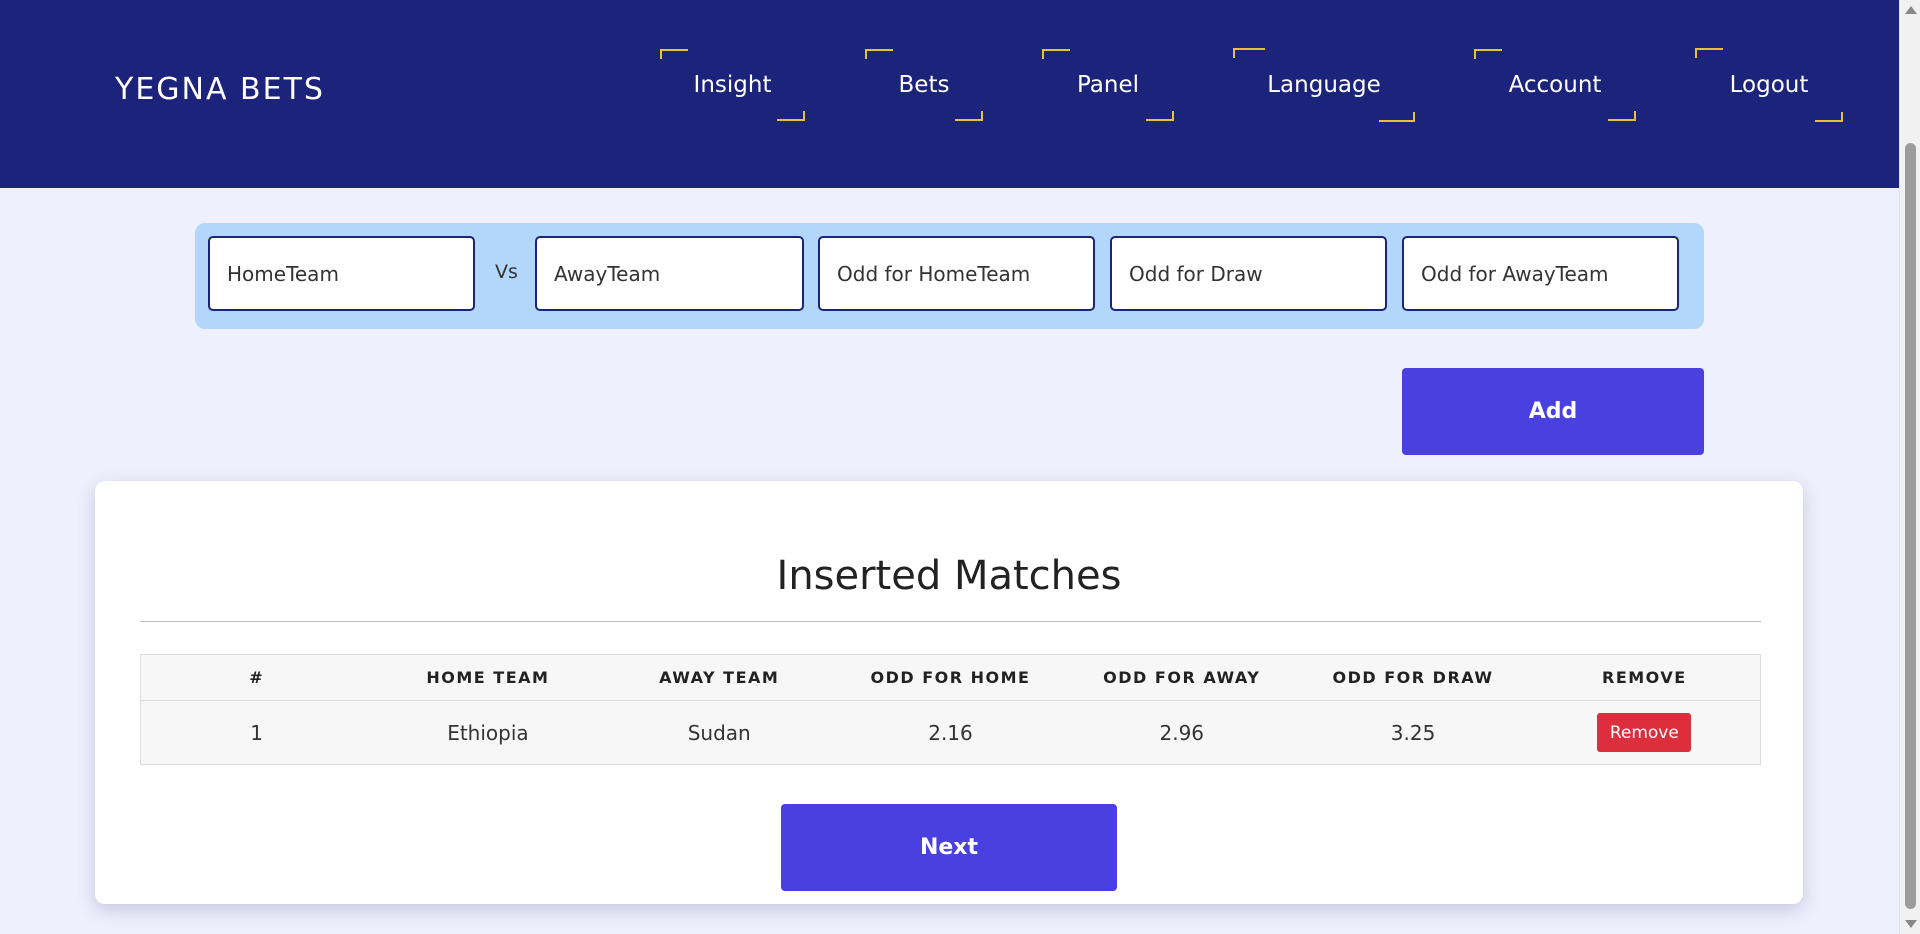 This screenshot has width=1920, height=934. What do you see at coordinates (341, 273) in the screenshot?
I see `home-team-input` at bounding box center [341, 273].